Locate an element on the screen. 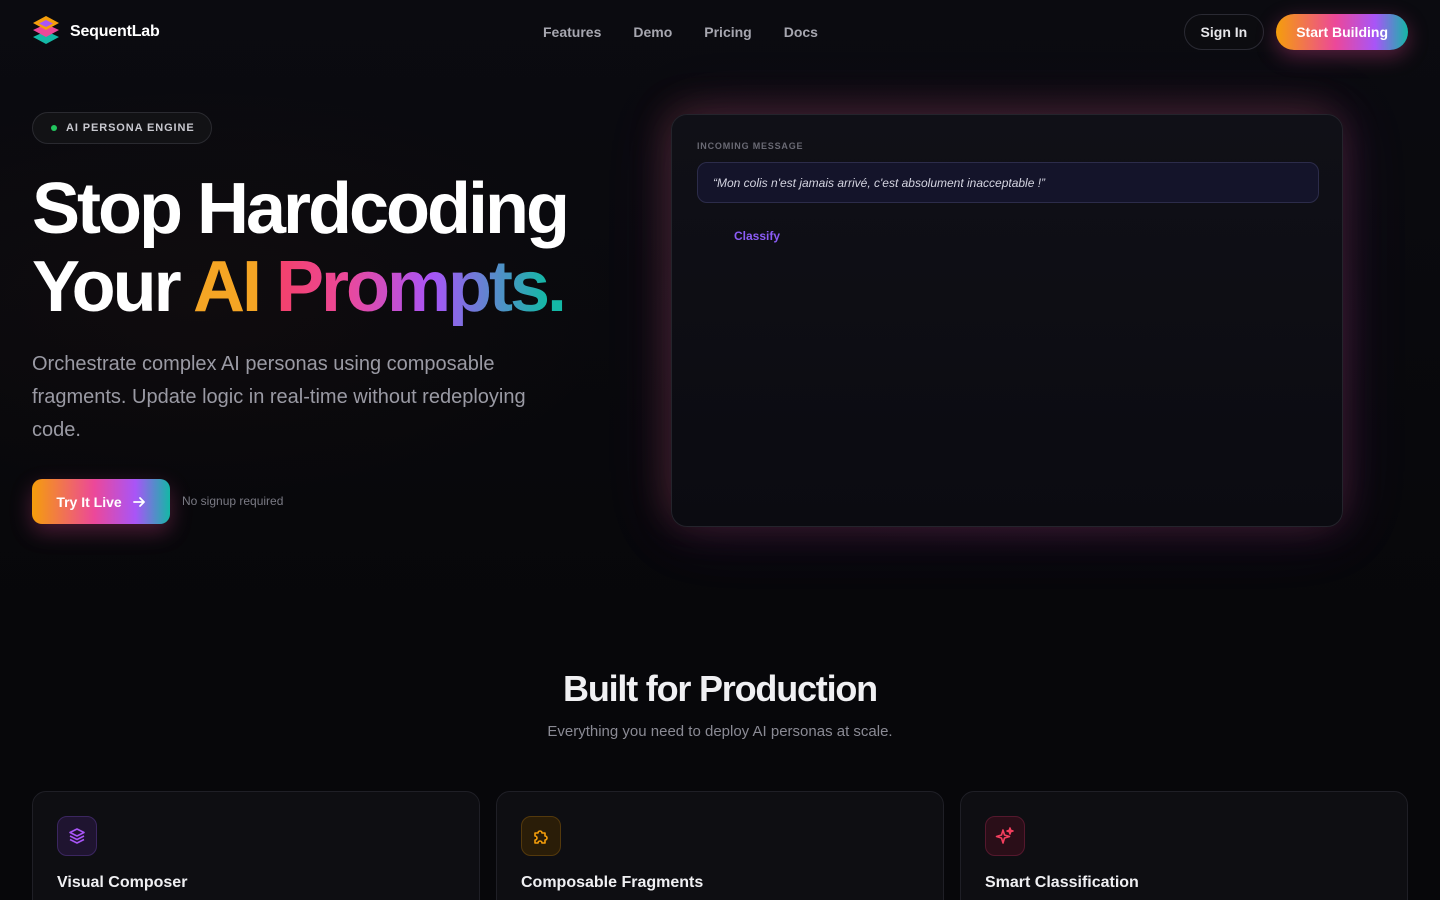 This screenshot has height=900, width=1440. hero-title-period: . is located at coordinates (557, 287).